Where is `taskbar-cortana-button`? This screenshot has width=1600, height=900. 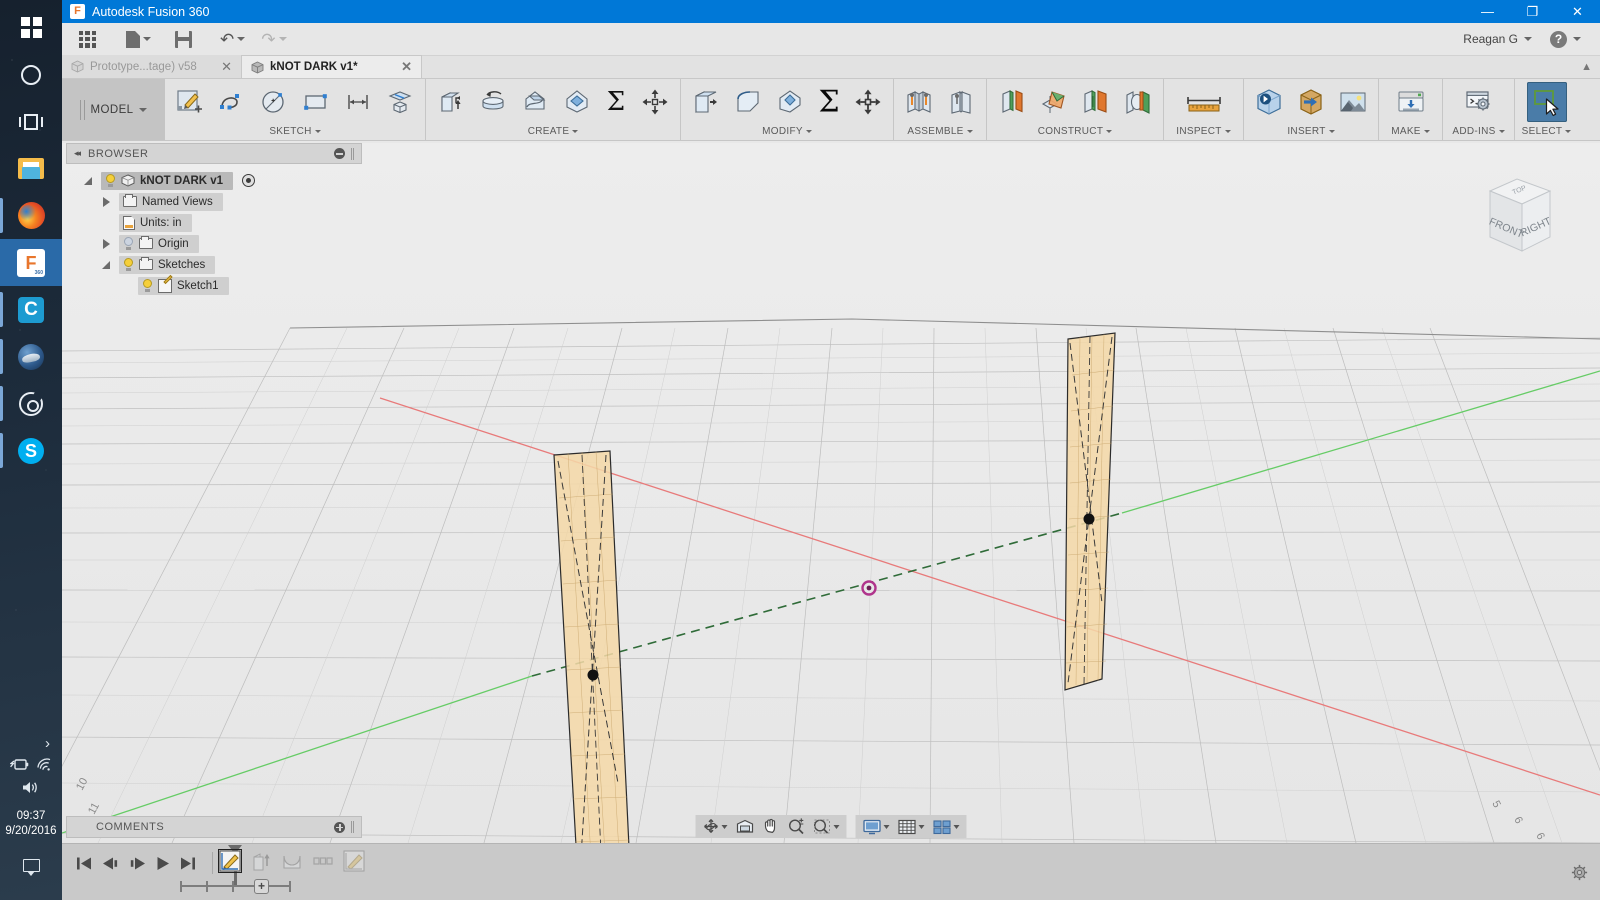
taskbar-cortana-button is located at coordinates (31, 74).